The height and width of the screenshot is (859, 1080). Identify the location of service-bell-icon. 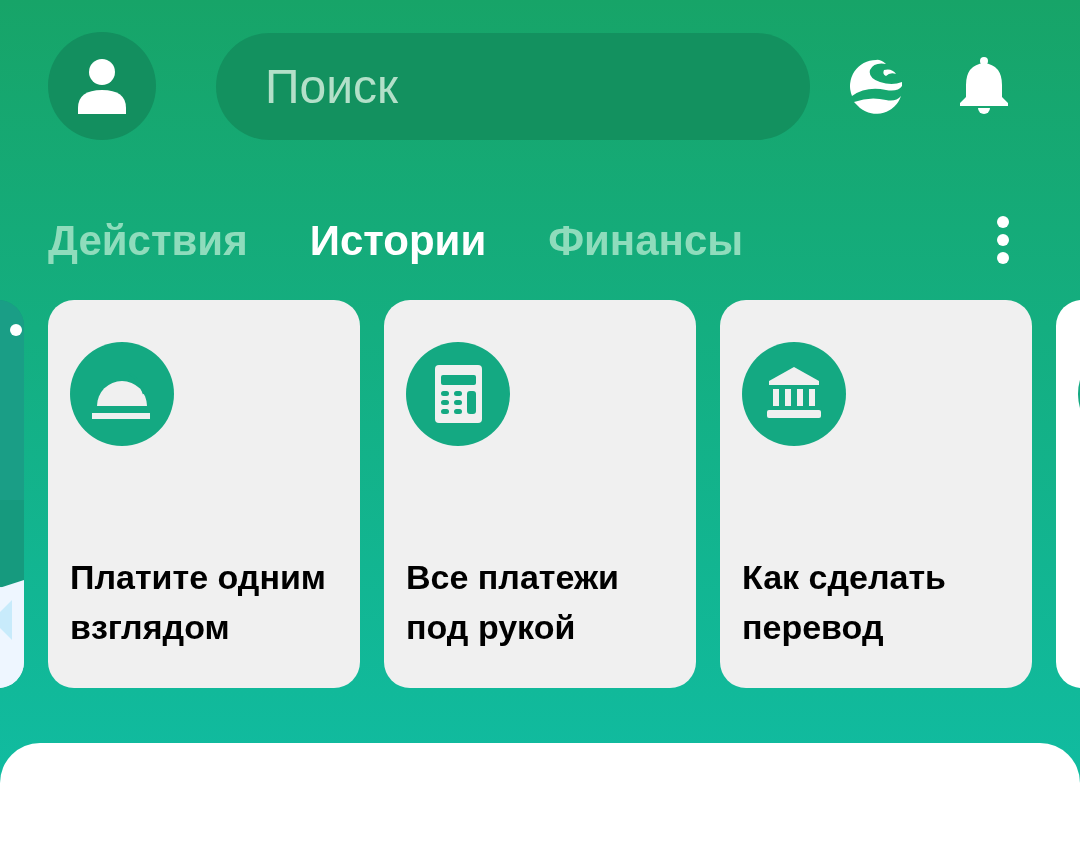
(122, 394).